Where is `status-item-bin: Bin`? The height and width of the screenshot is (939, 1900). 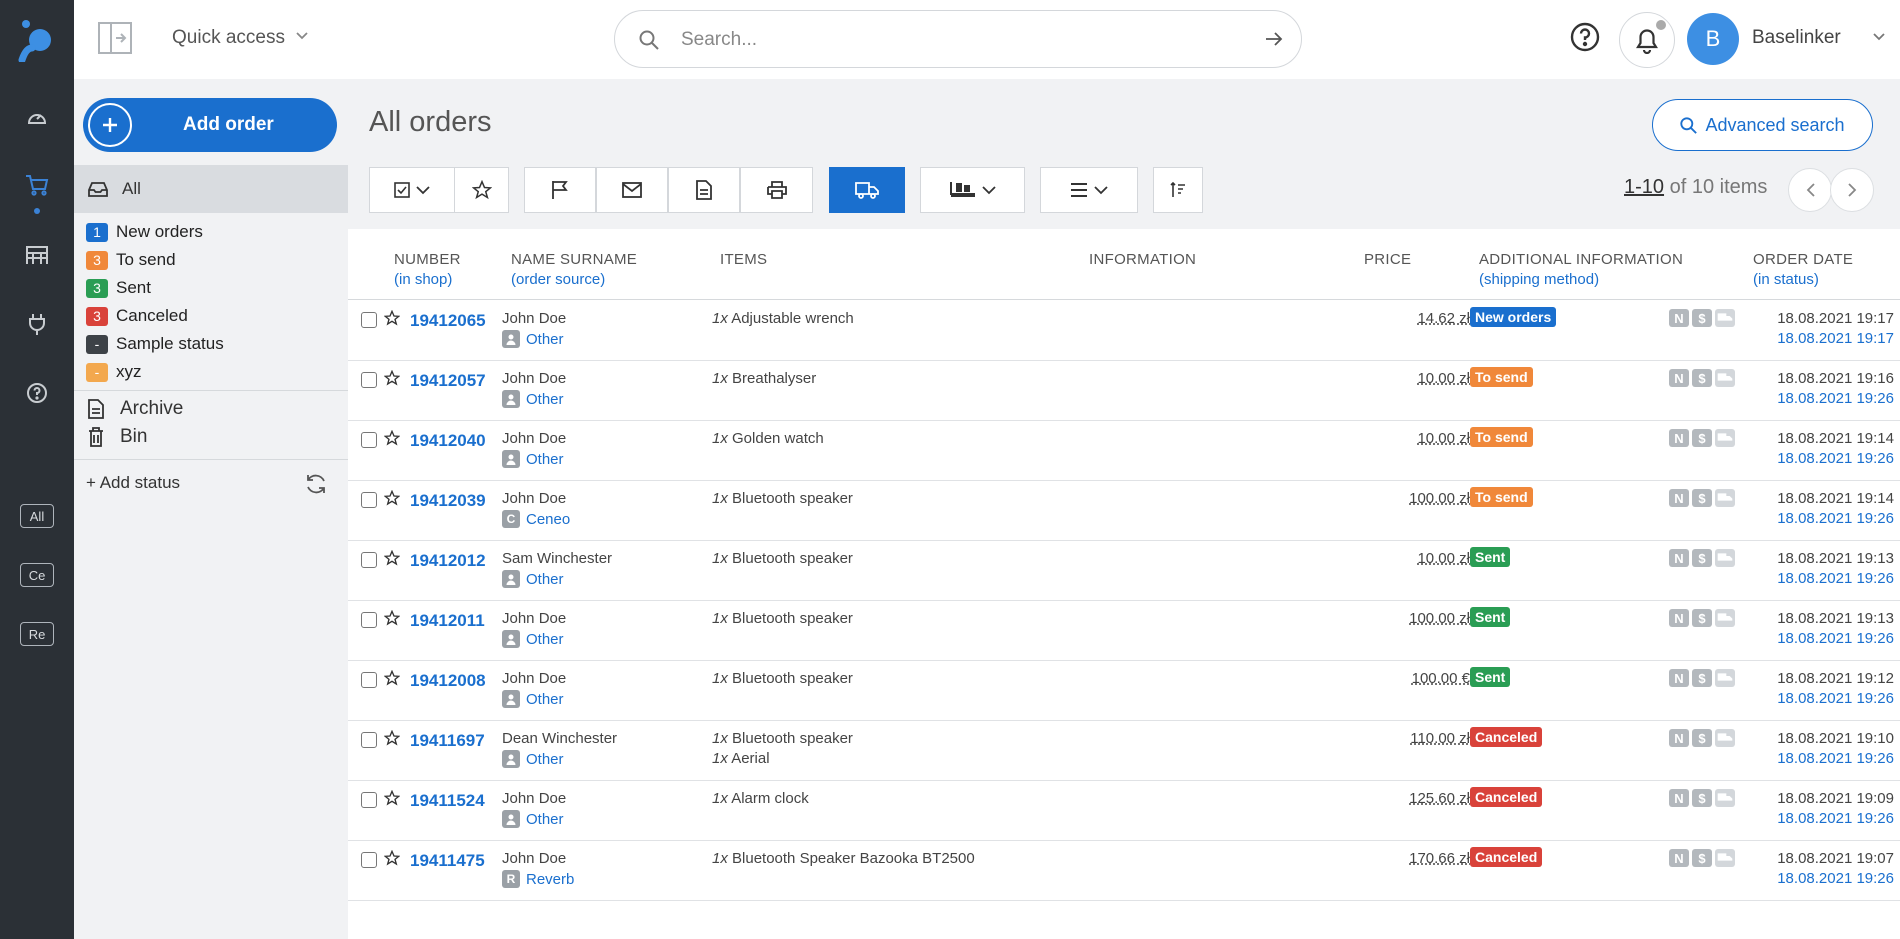
status-item-bin: Bin is located at coordinates (211, 437).